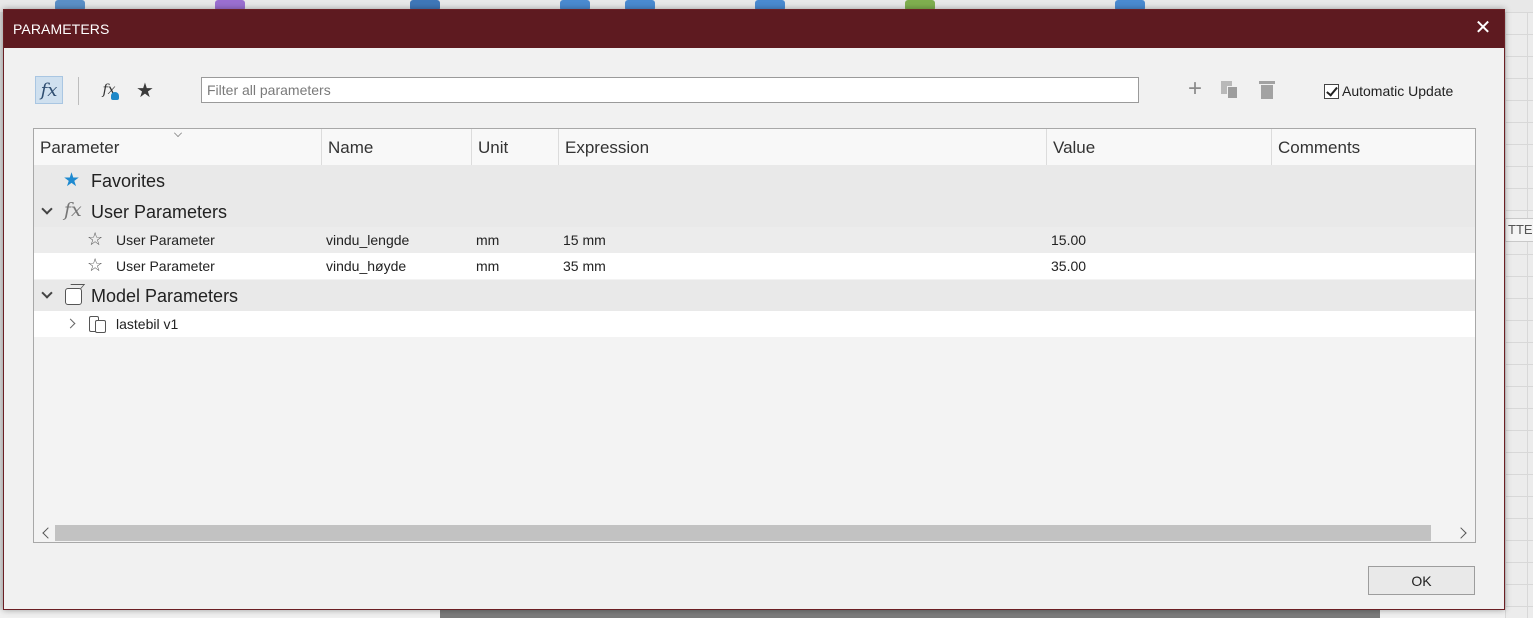 The image size is (1533, 618). I want to click on favorites-group-row: ★ Favorites, so click(754, 180).